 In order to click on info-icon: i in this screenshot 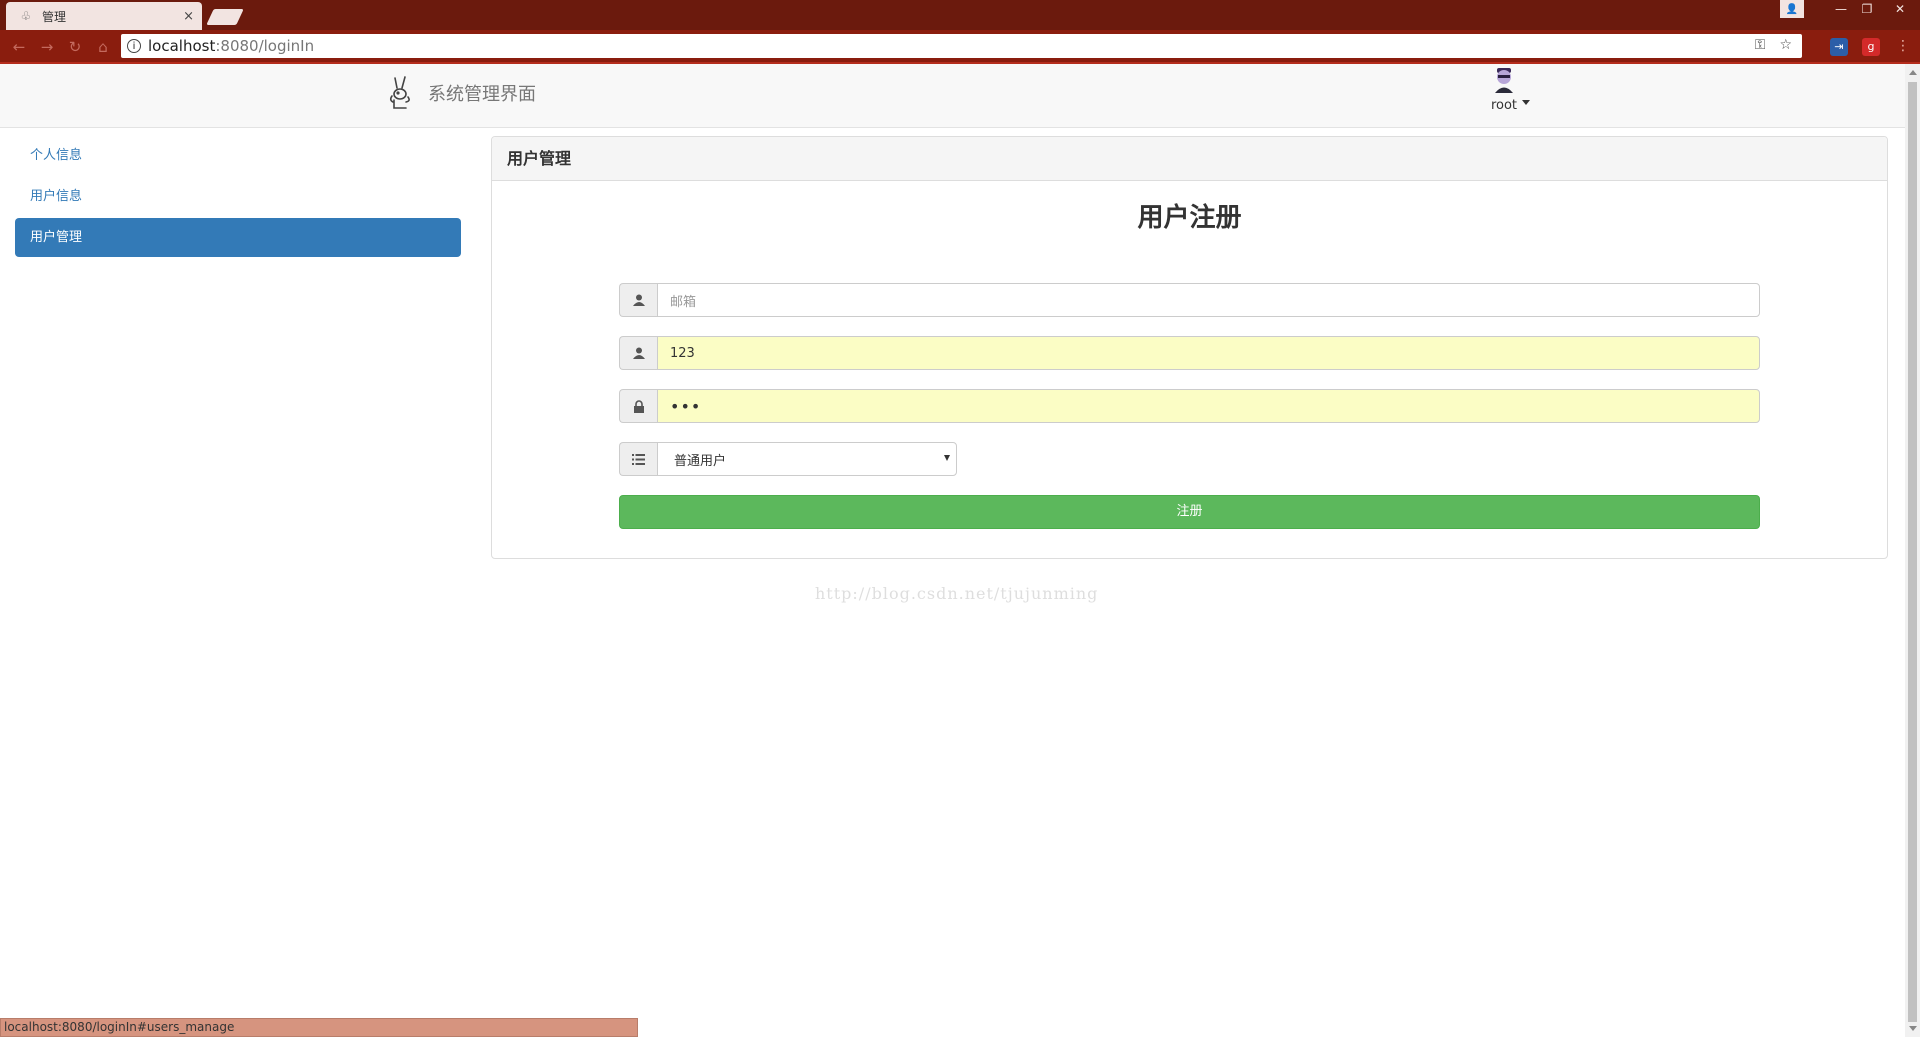, I will do `click(134, 46)`.